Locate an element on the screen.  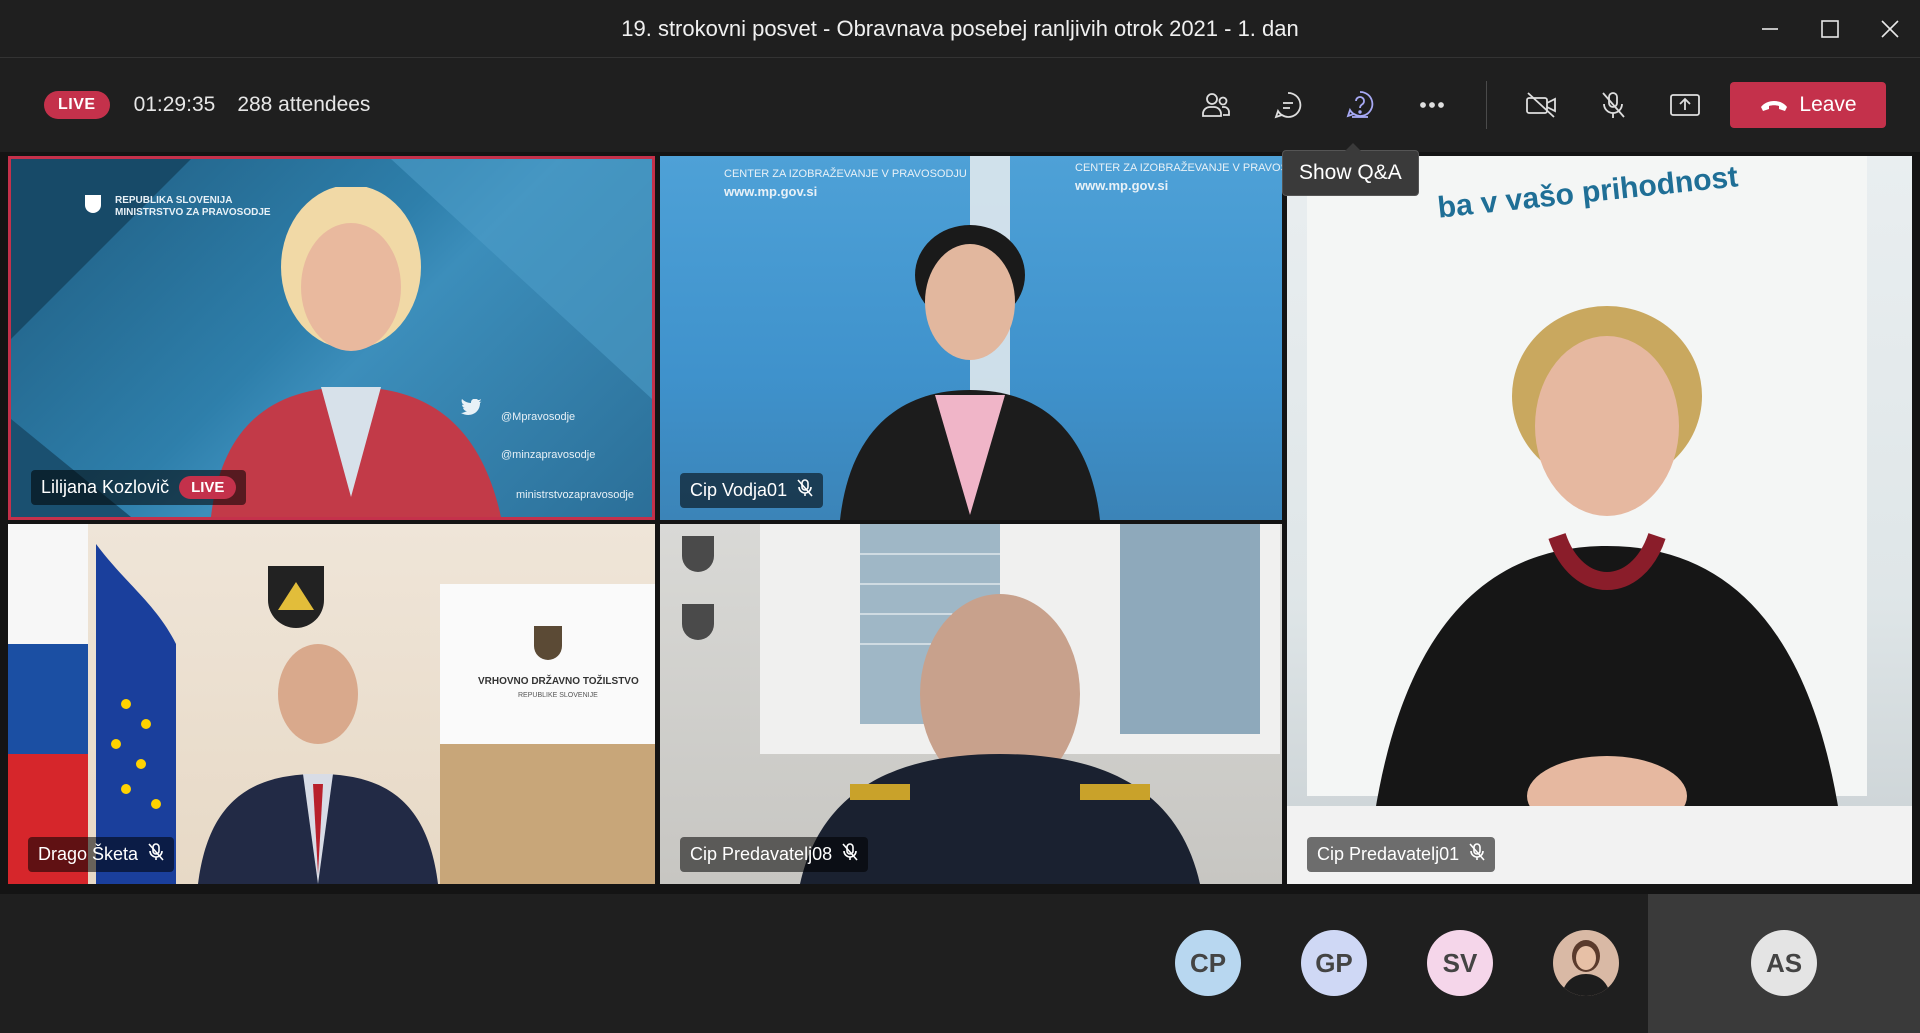
participant-name: Cip Vodja01 is located at coordinates (739, 490).